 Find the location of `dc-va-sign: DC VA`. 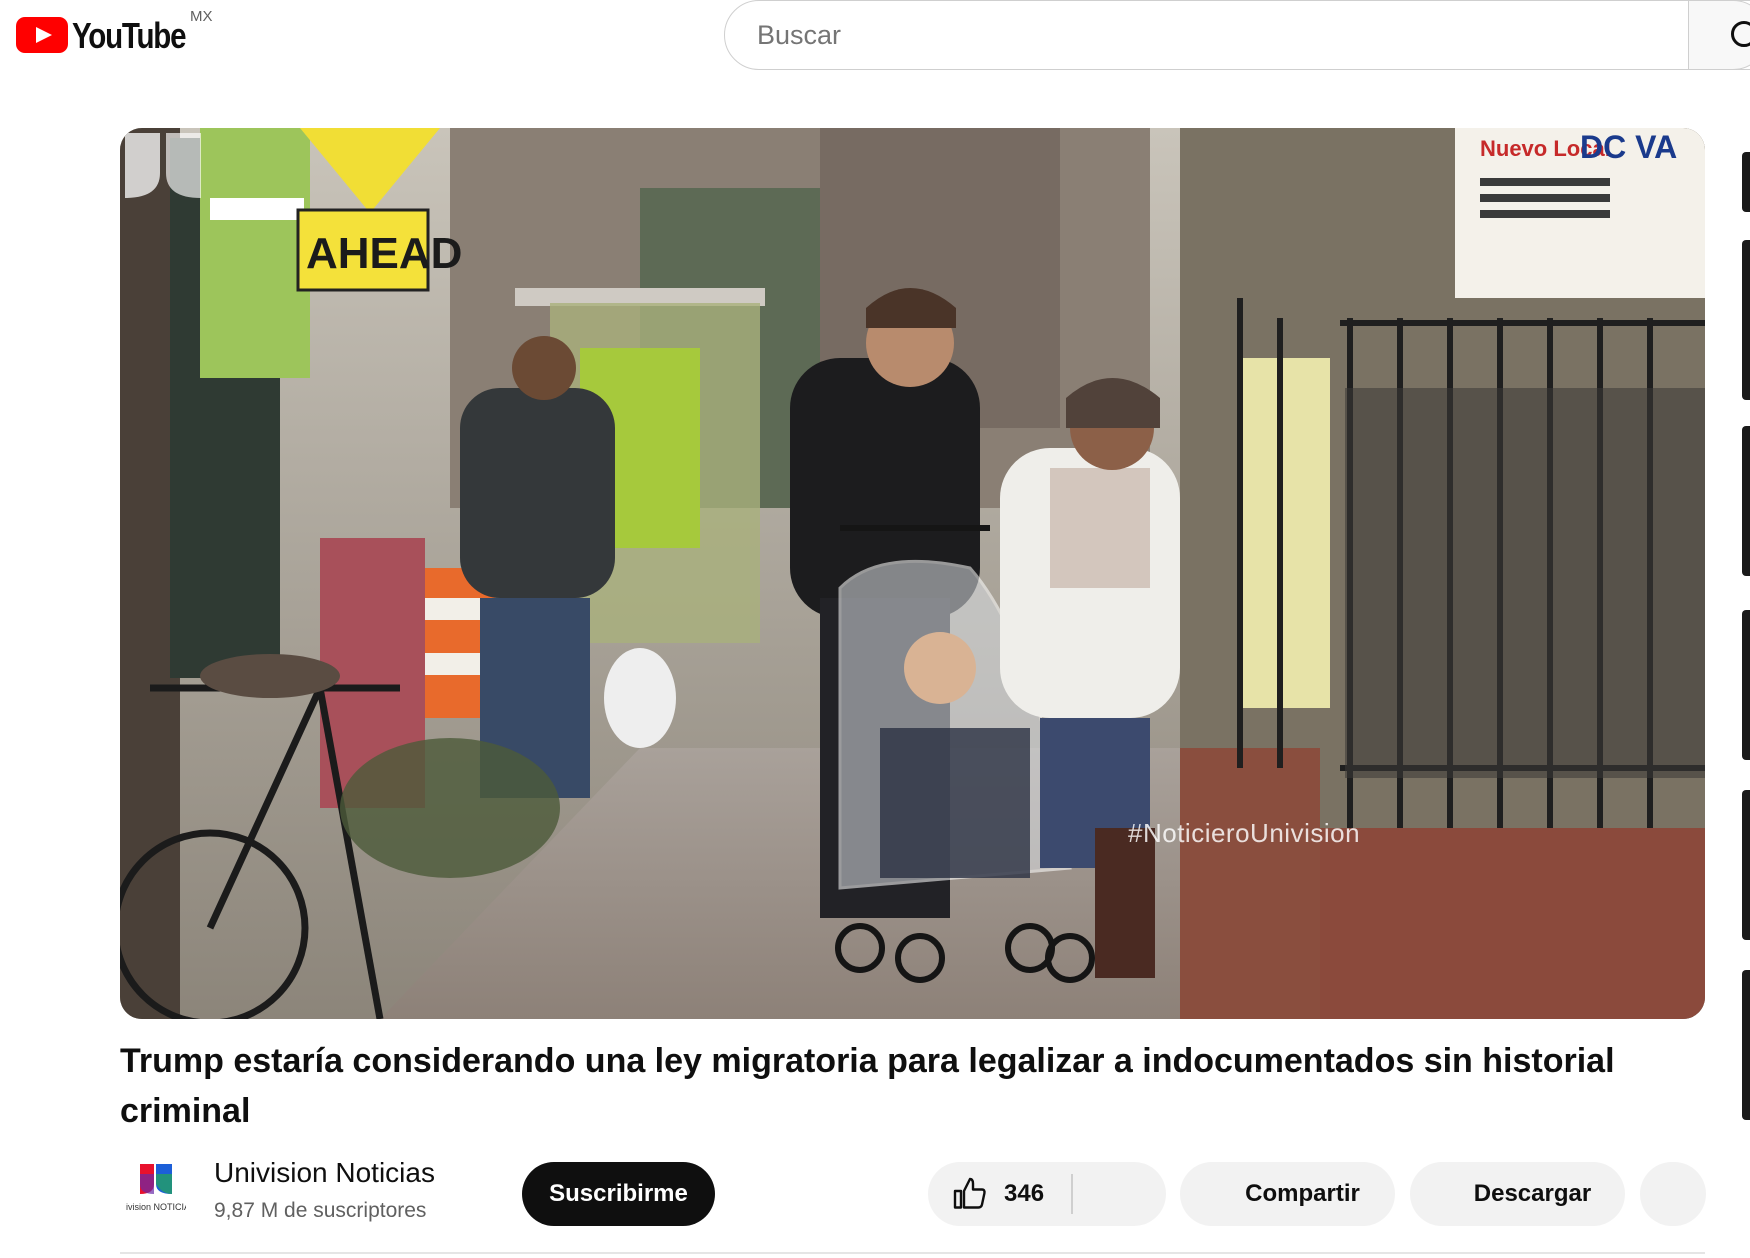

dc-va-sign: DC VA is located at coordinates (1628, 147).